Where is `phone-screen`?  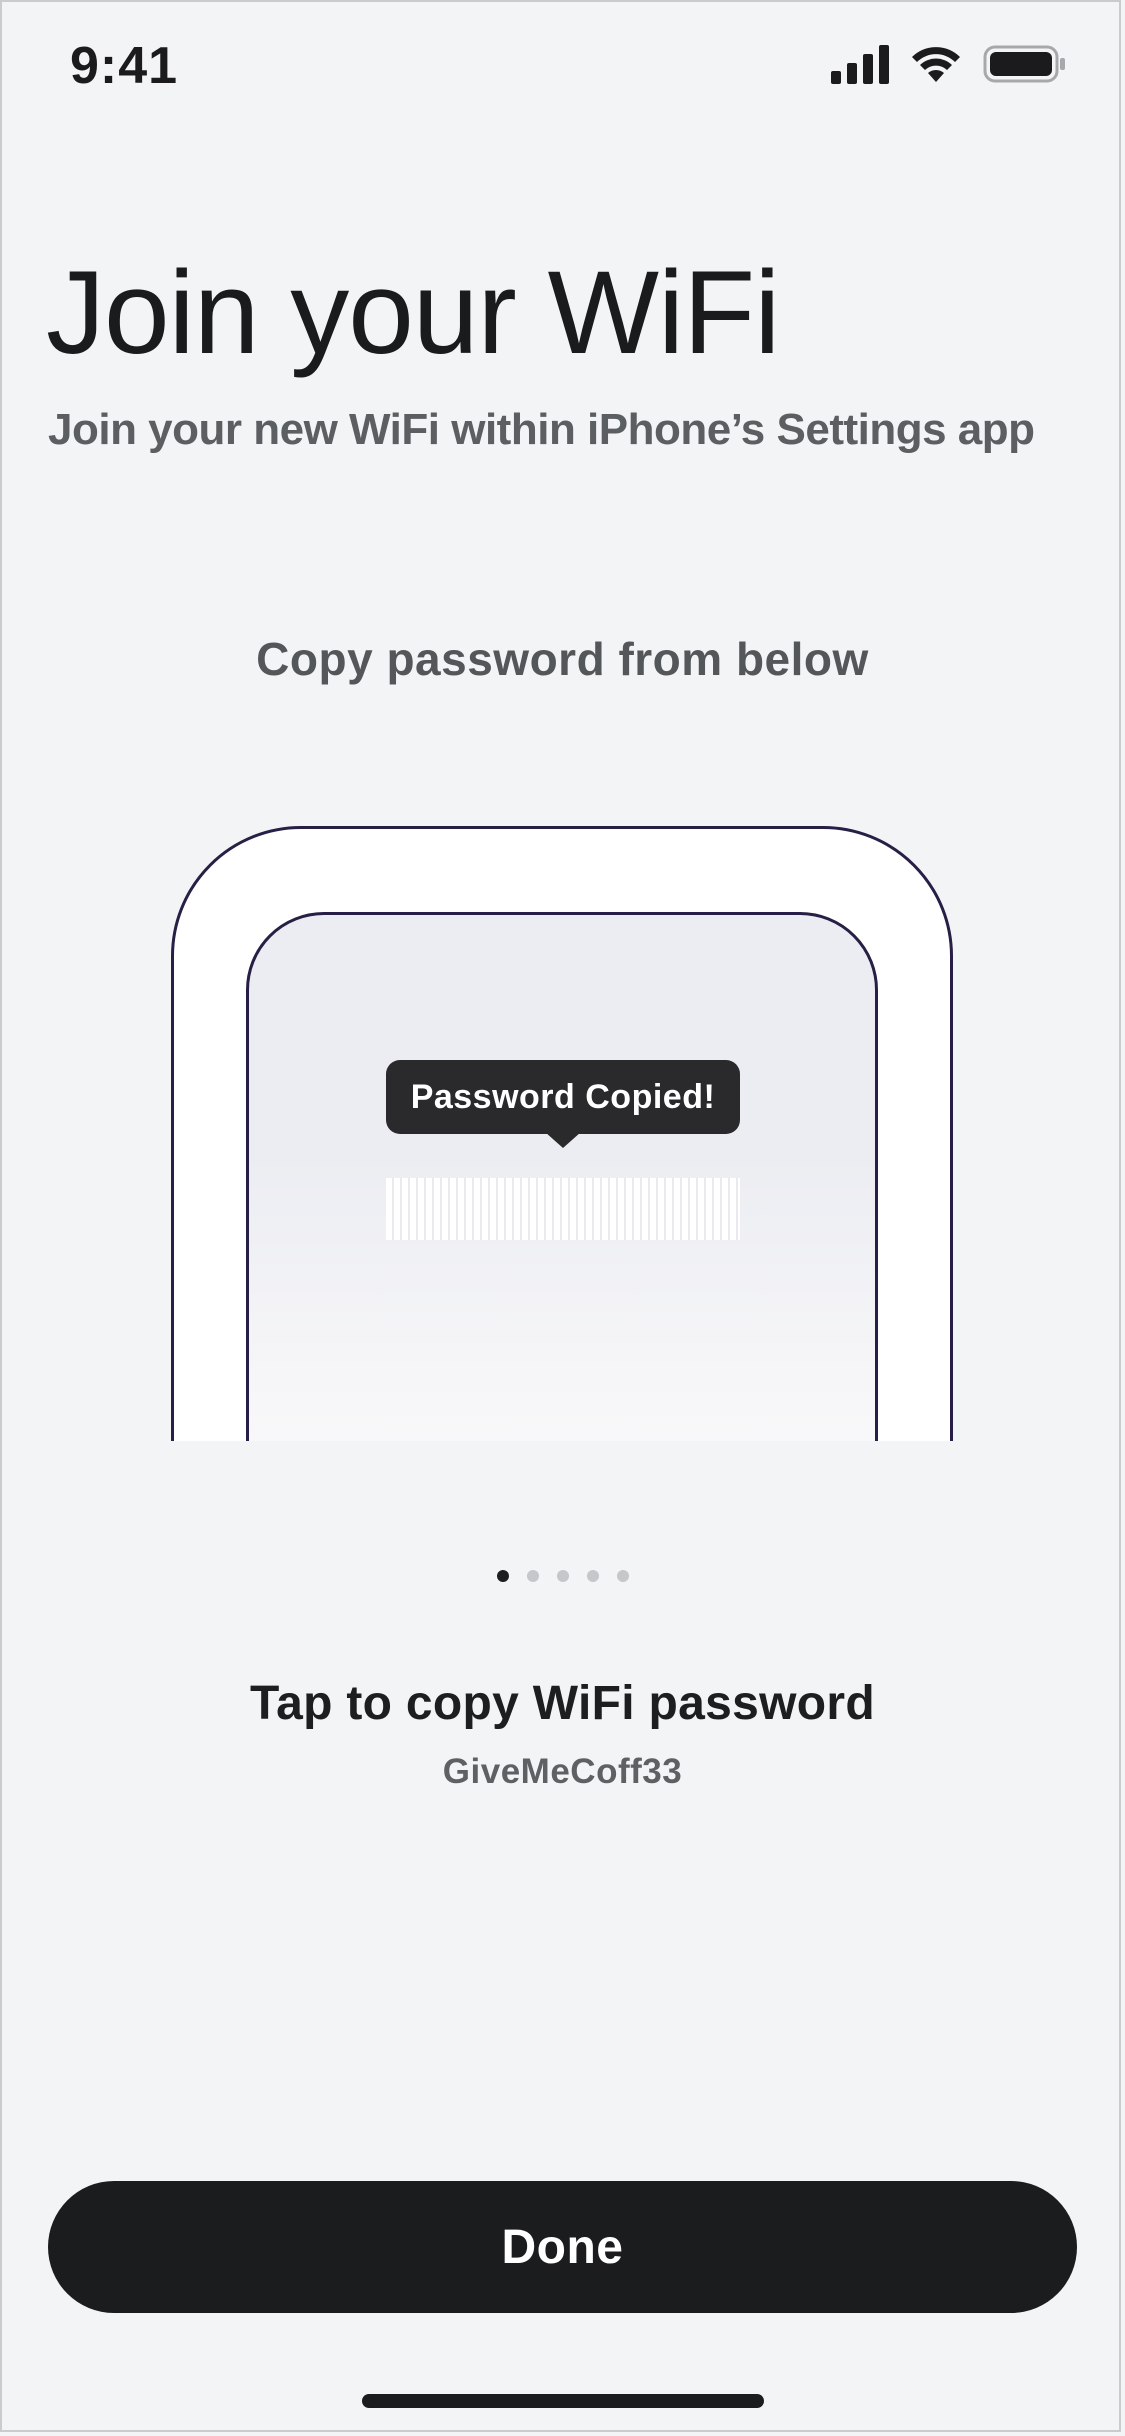
phone-screen is located at coordinates (562, 1176).